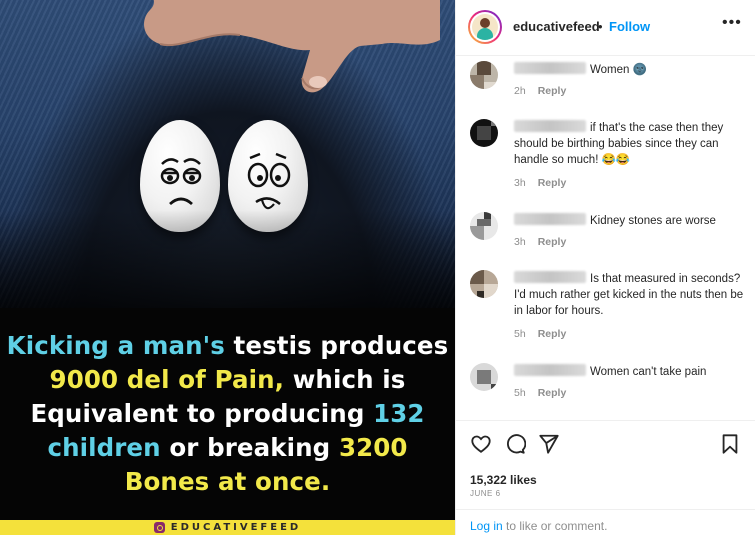 Image resolution: width=755 pixels, height=537 pixels. What do you see at coordinates (485, 27) in the screenshot?
I see `profile-avatar` at bounding box center [485, 27].